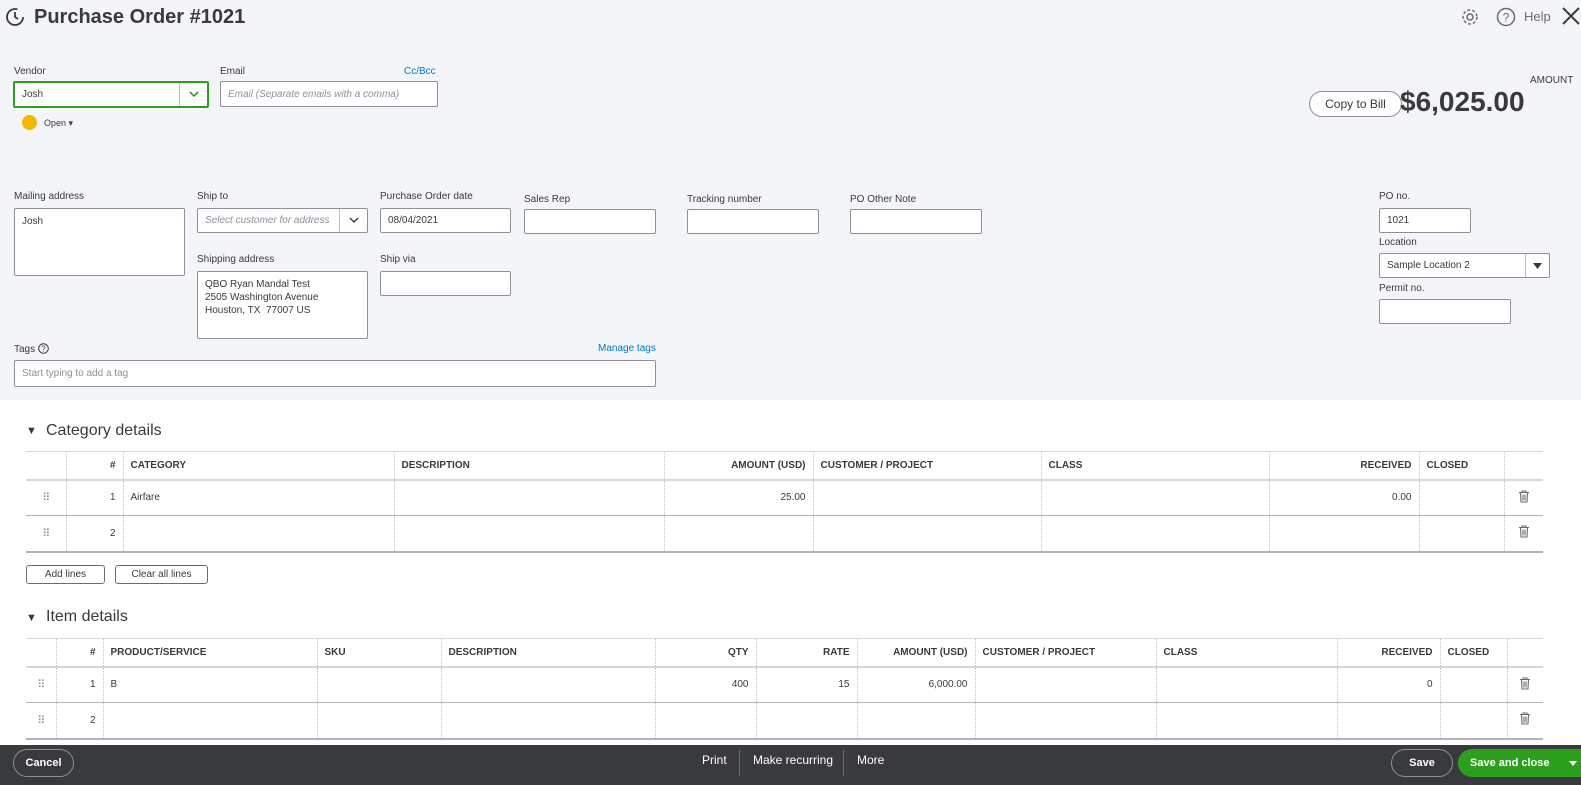 This screenshot has height=785, width=1581. What do you see at coordinates (1445, 311) in the screenshot?
I see `permit-number-field` at bounding box center [1445, 311].